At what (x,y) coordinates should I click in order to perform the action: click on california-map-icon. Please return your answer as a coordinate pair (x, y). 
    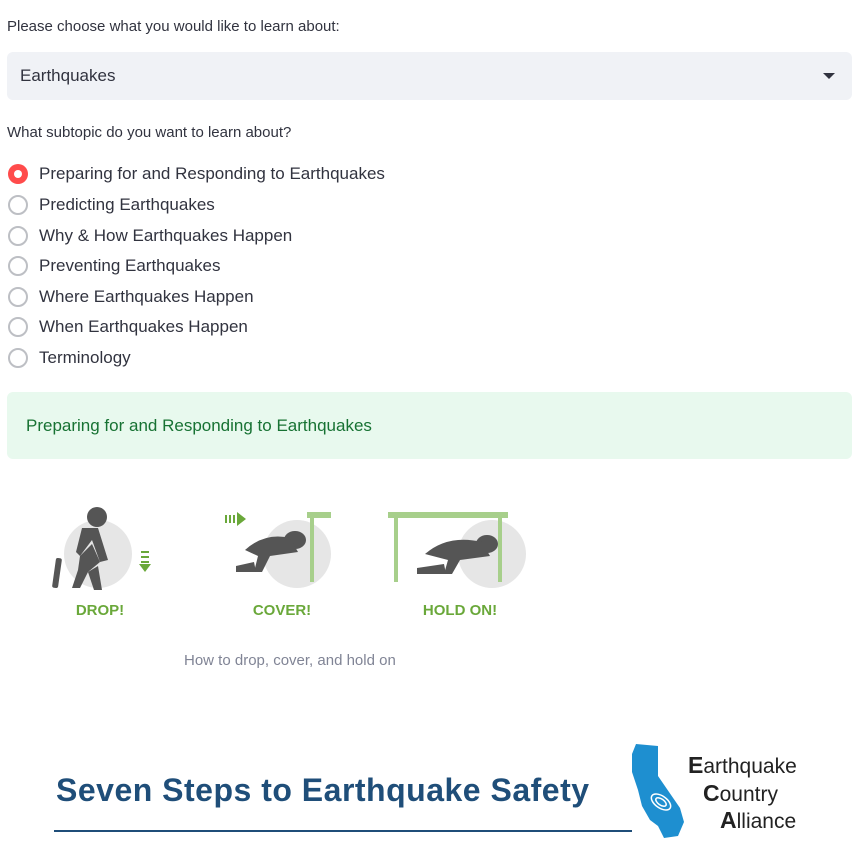
    Looking at the image, I should click on (658, 791).